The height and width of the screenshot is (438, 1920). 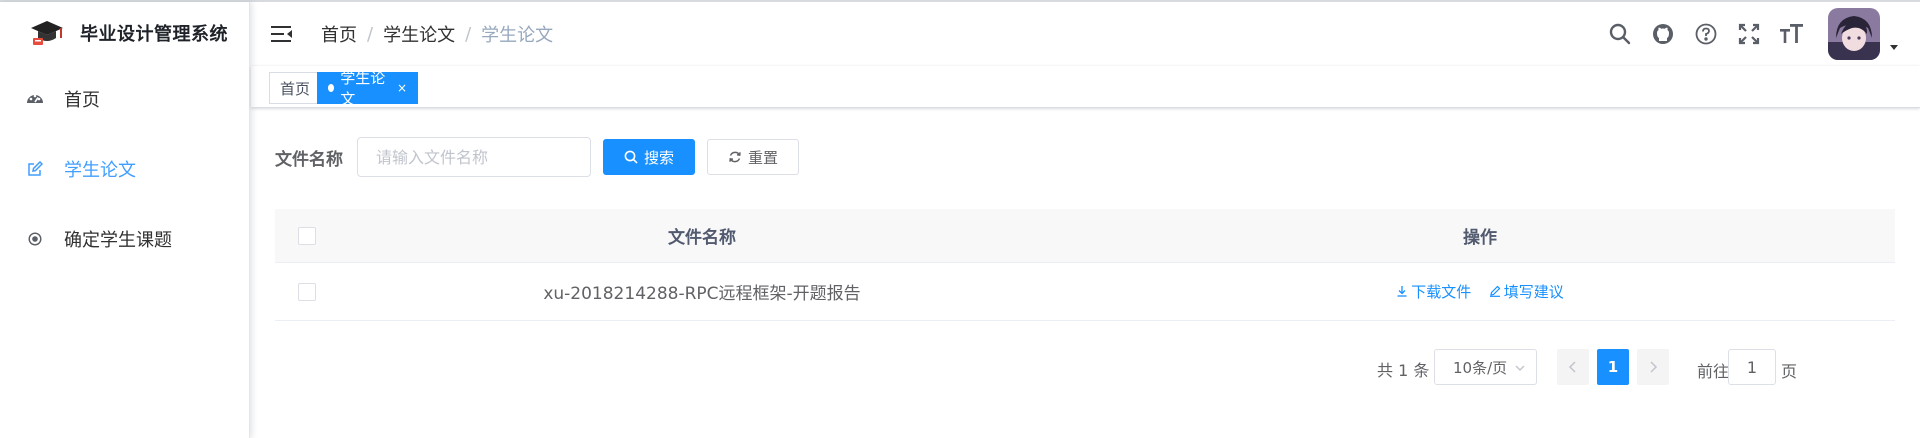 What do you see at coordinates (1403, 370) in the screenshot?
I see `pagination-total: 共 1 条` at bounding box center [1403, 370].